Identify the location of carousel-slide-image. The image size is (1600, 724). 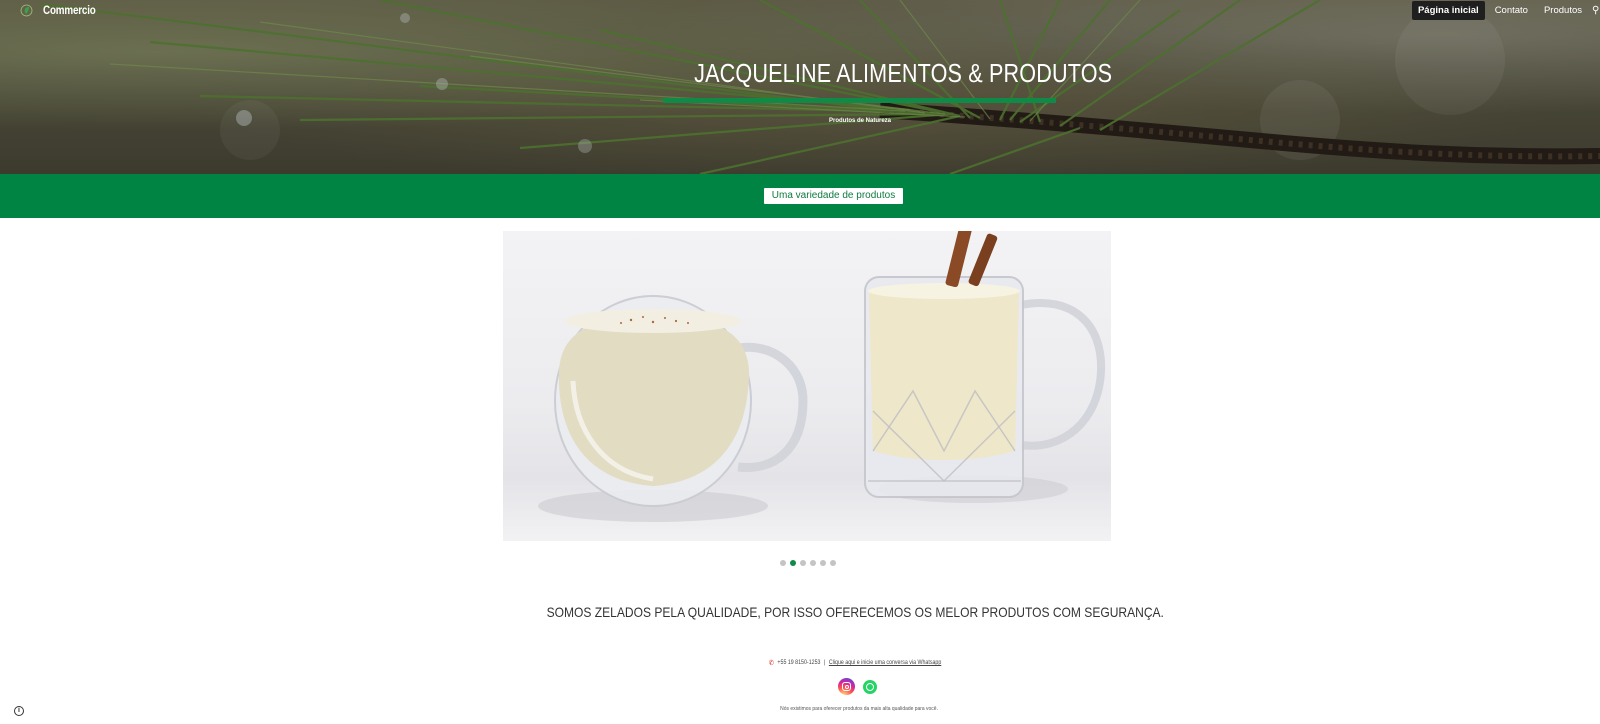
(822, 376).